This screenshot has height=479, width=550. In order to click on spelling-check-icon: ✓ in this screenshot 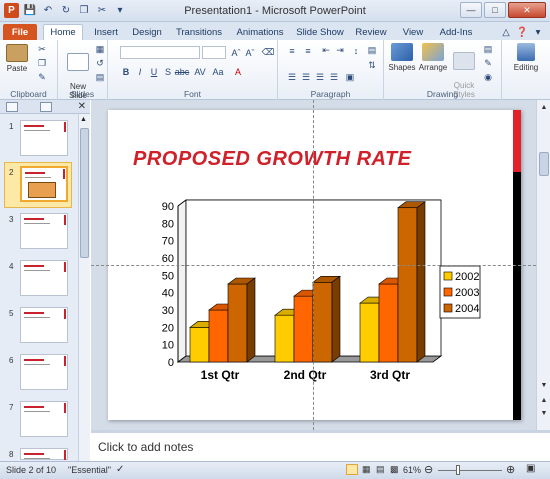, I will do `click(120, 469)`.